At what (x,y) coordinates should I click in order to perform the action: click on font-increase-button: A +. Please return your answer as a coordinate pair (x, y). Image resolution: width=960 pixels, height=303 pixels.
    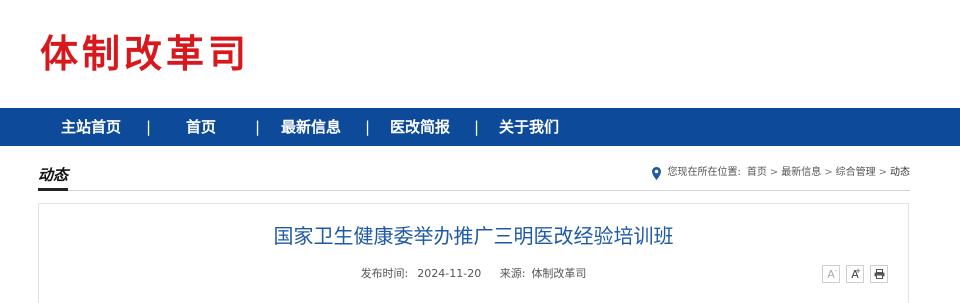
    Looking at the image, I should click on (855, 274).